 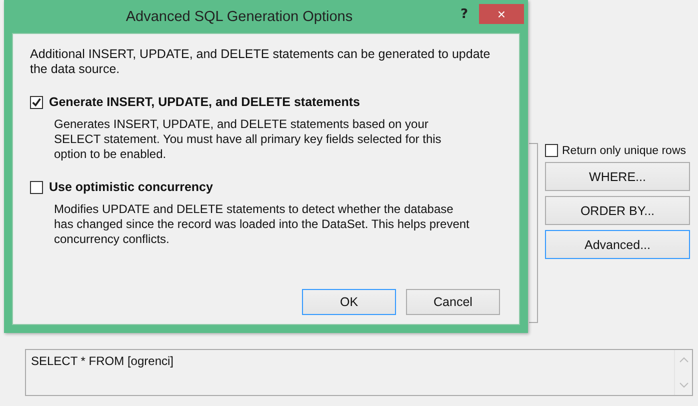 What do you see at coordinates (464, 14) in the screenshot?
I see `help-button: ?` at bounding box center [464, 14].